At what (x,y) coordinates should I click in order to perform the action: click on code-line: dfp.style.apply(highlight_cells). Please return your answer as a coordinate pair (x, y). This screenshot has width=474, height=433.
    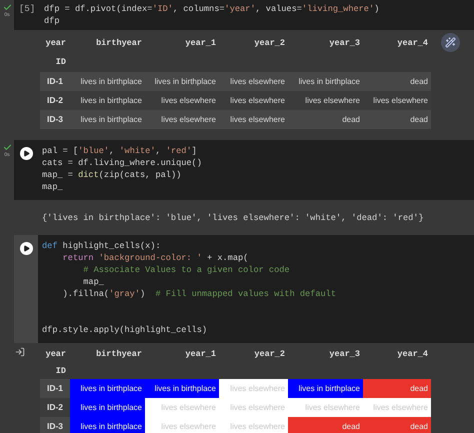
    Looking at the image, I should click on (125, 330).